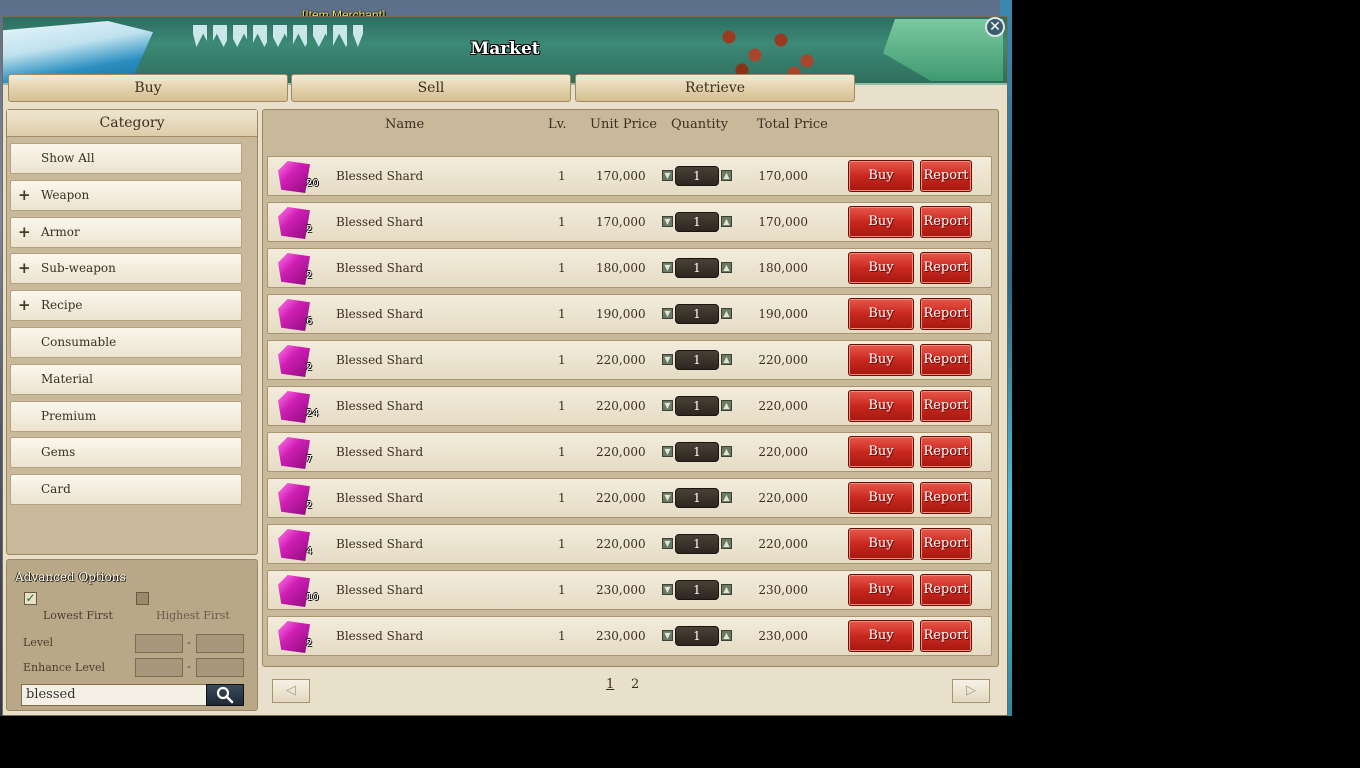 Image resolution: width=1360 pixels, height=768 pixels. I want to click on category-item-armor: + Armor, so click(126, 232).